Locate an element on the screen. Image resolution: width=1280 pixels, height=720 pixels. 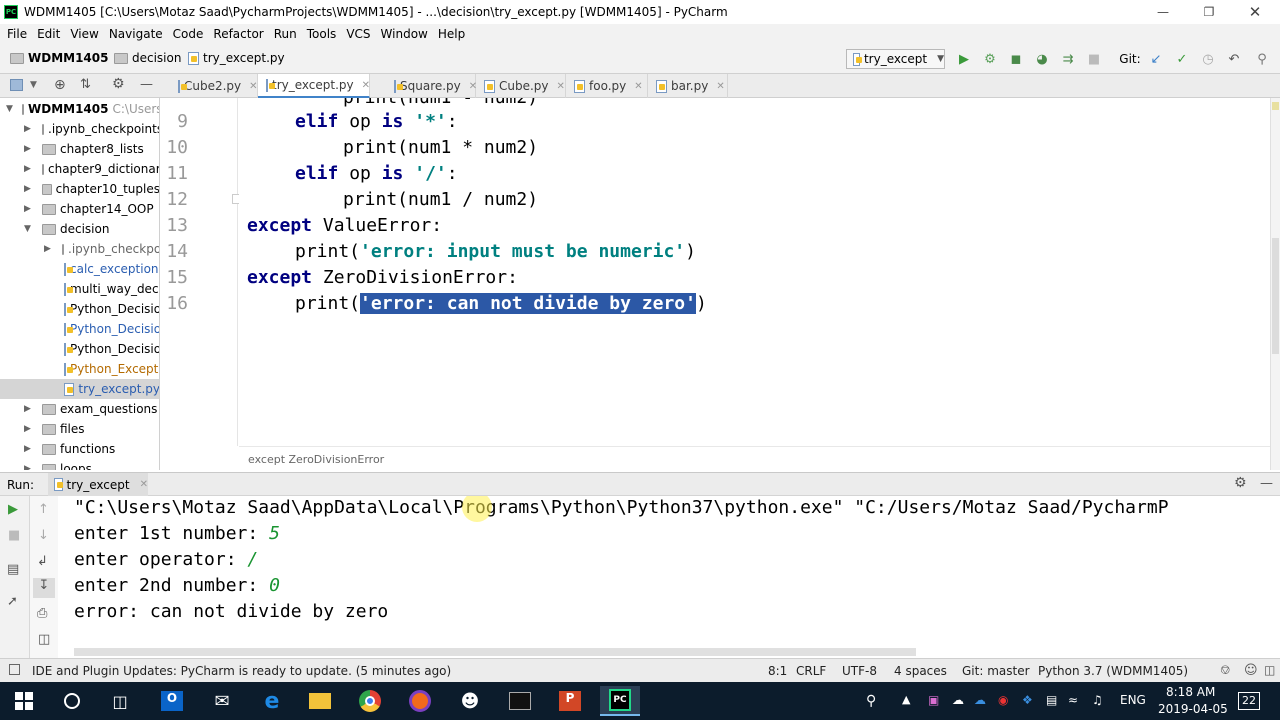
search-circle-icon is located at coordinates (72, 701).